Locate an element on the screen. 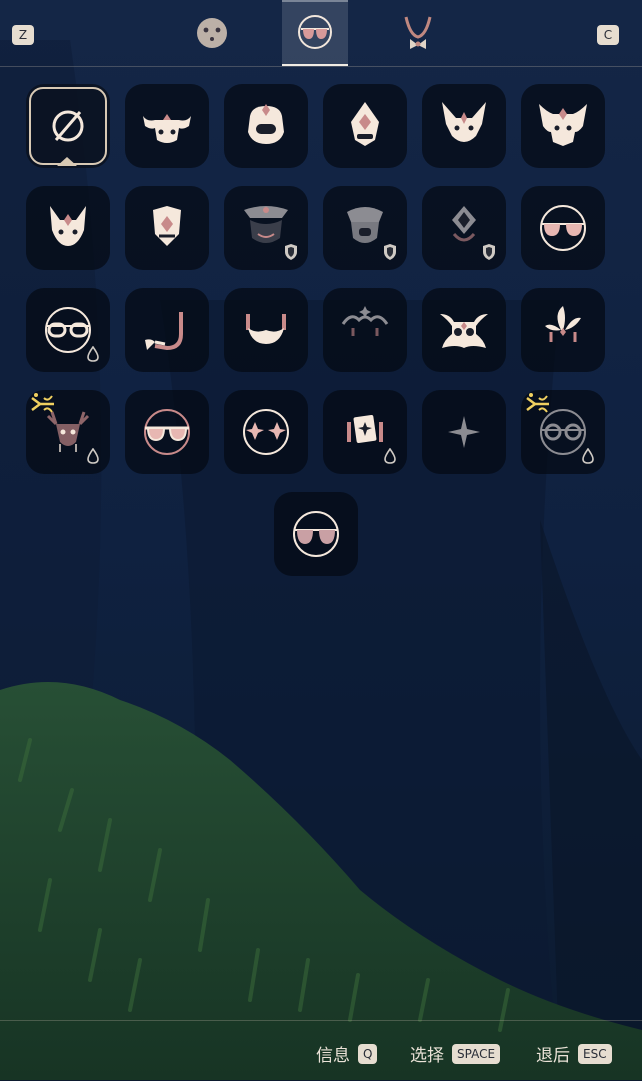 The width and height of the screenshot is (642, 1081). item-slot-bull-mask is located at coordinates (167, 126).